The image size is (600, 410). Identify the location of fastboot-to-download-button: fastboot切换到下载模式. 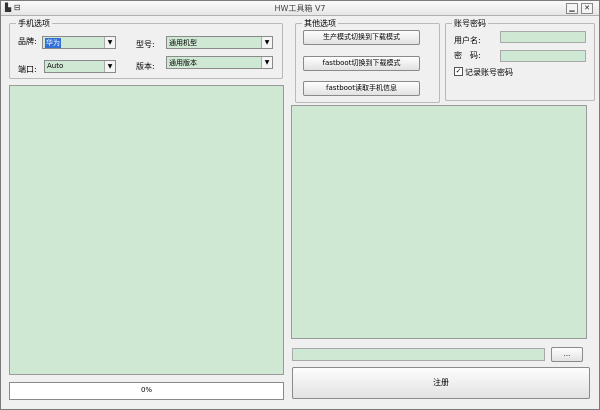
(361, 63).